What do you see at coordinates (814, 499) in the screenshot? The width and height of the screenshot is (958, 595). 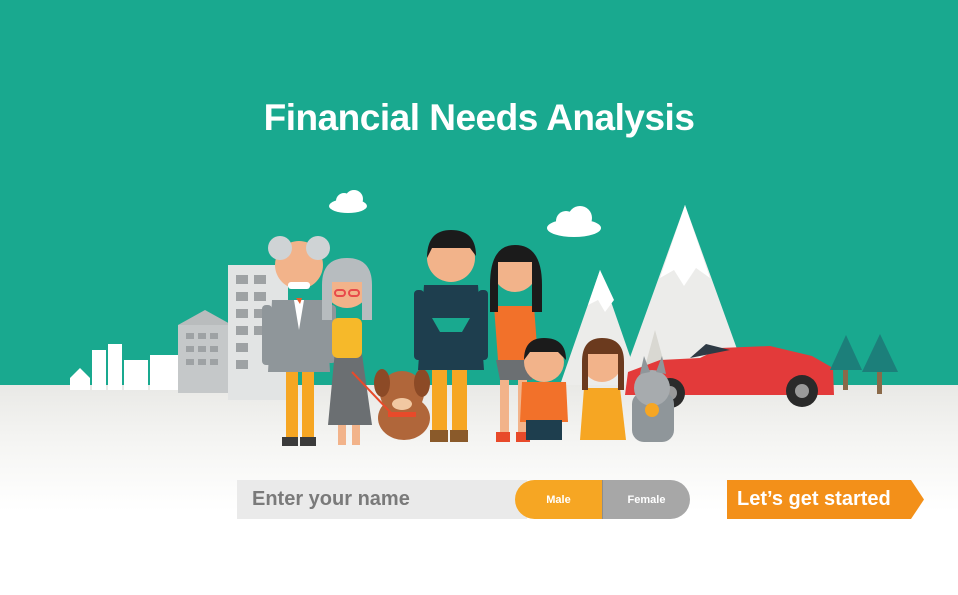 I see `get-started-label: Let’s get started` at bounding box center [814, 499].